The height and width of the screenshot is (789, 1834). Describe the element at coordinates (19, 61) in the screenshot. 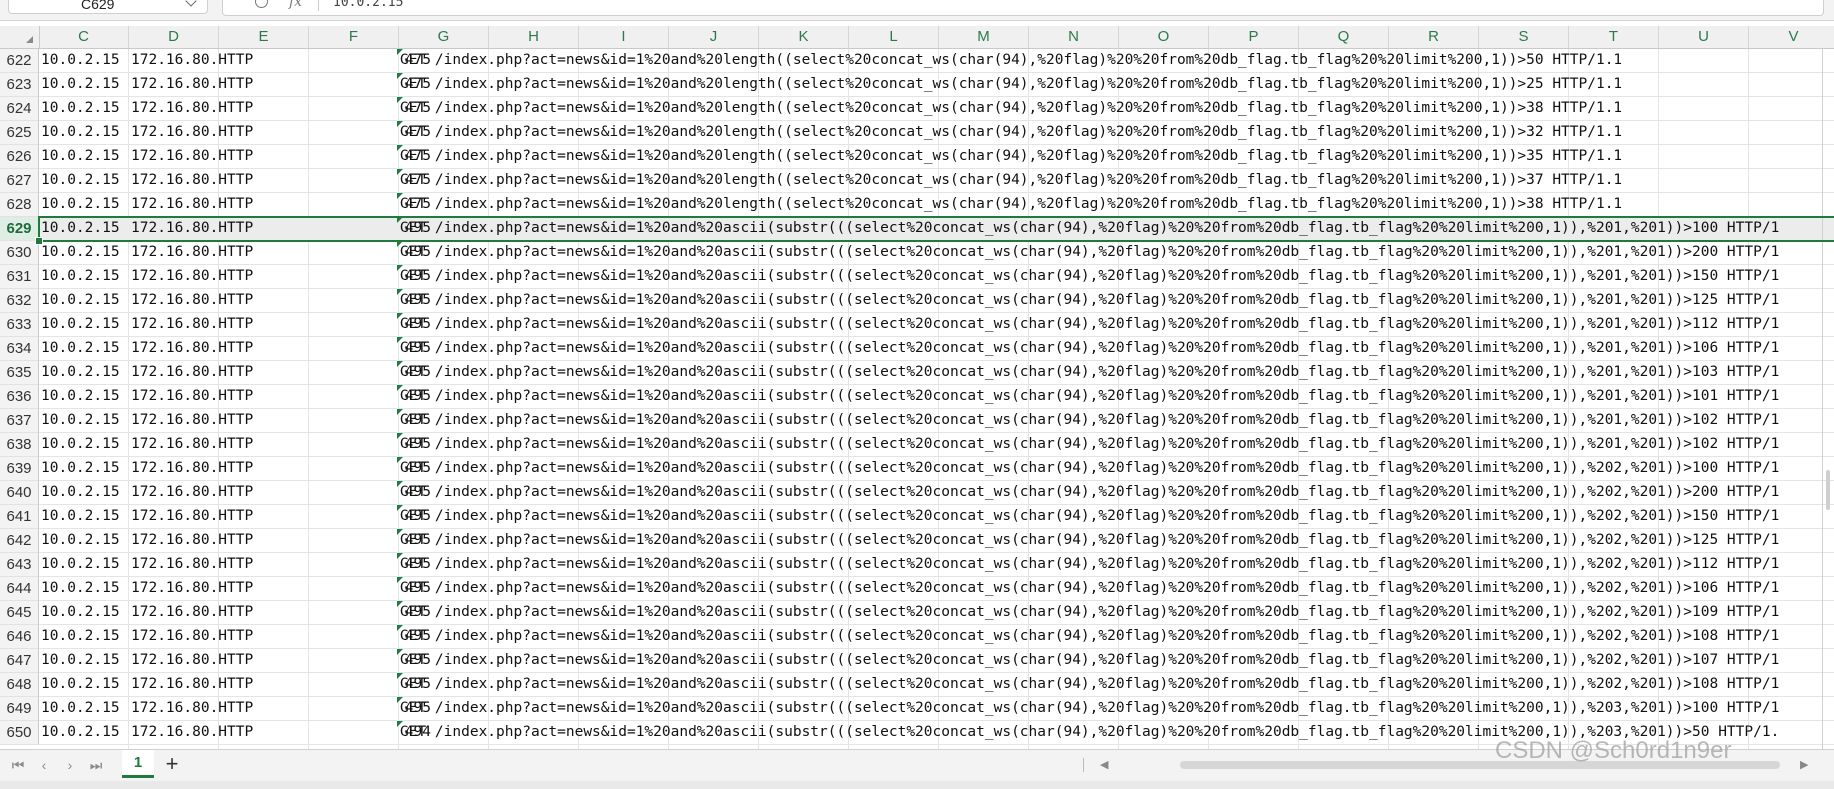

I see `row-header: 622` at that location.